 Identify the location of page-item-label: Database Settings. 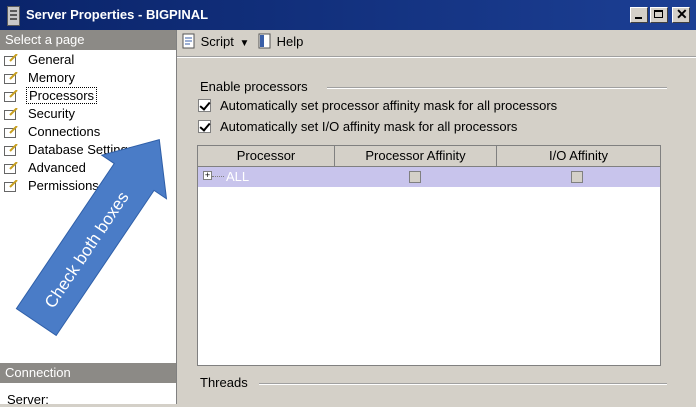
(81, 149).